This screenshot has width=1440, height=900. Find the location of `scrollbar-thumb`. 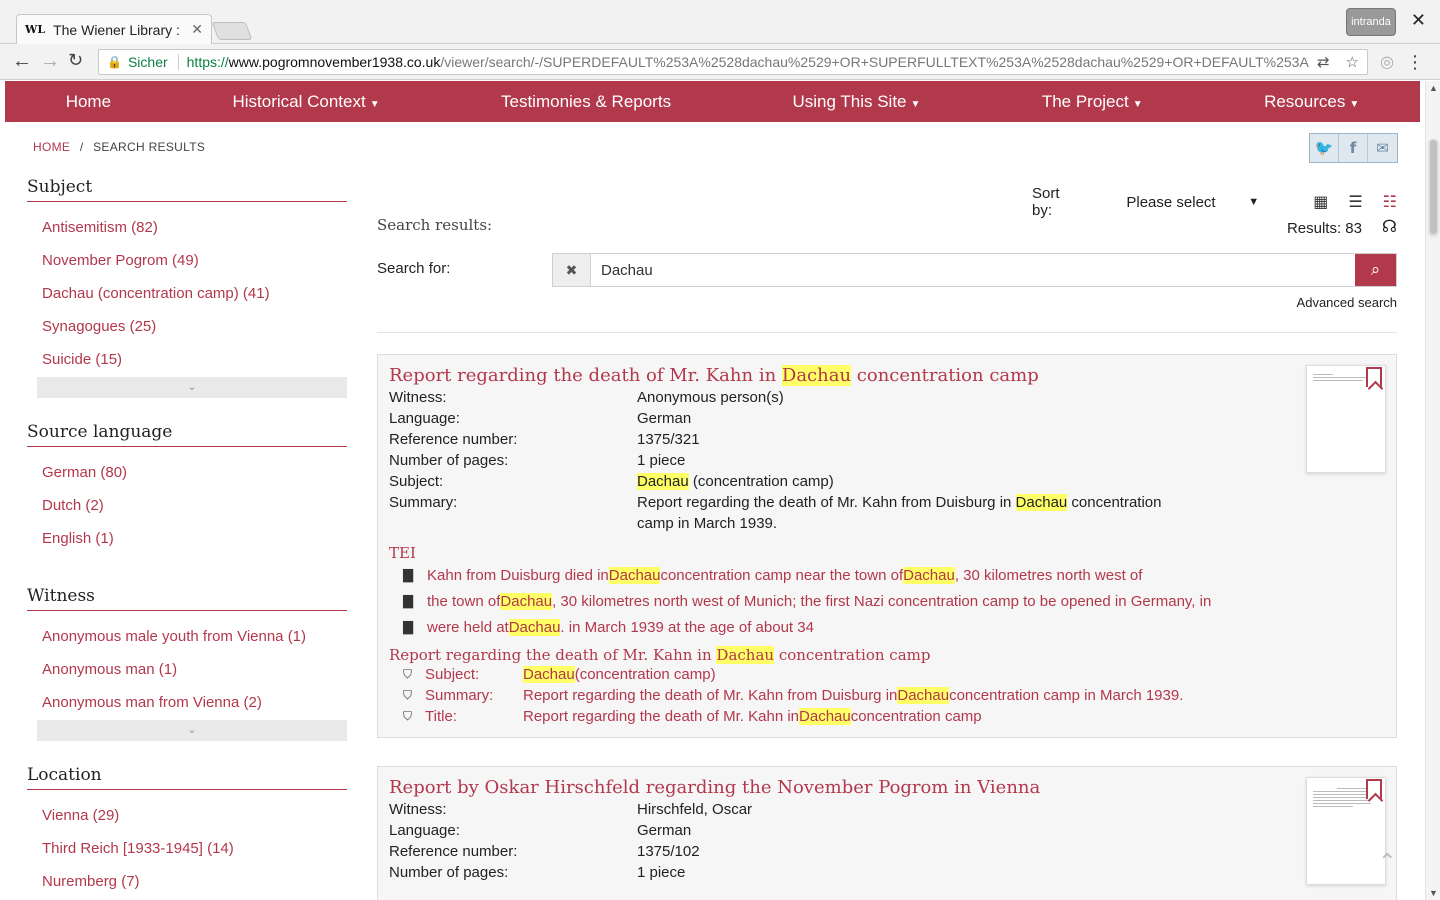

scrollbar-thumb is located at coordinates (1433, 187).